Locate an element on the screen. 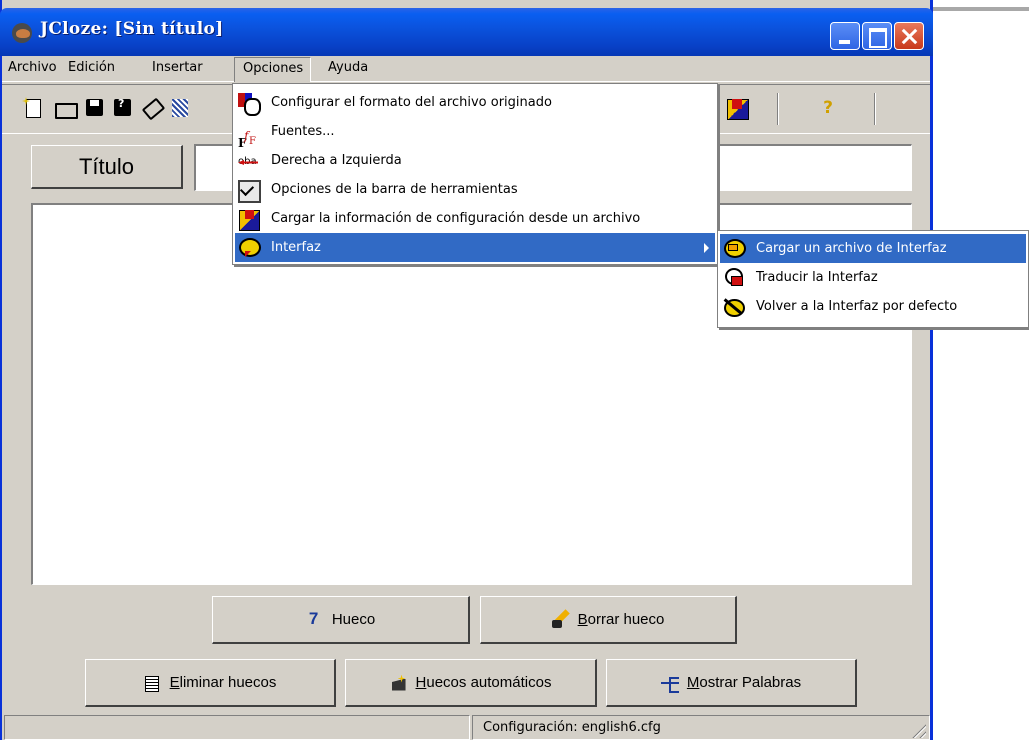 Image resolution: width=1029 pixels, height=740 pixels. menu-item-cargar-interfaz: Cargar un archivo de Interfaz is located at coordinates (873, 248).